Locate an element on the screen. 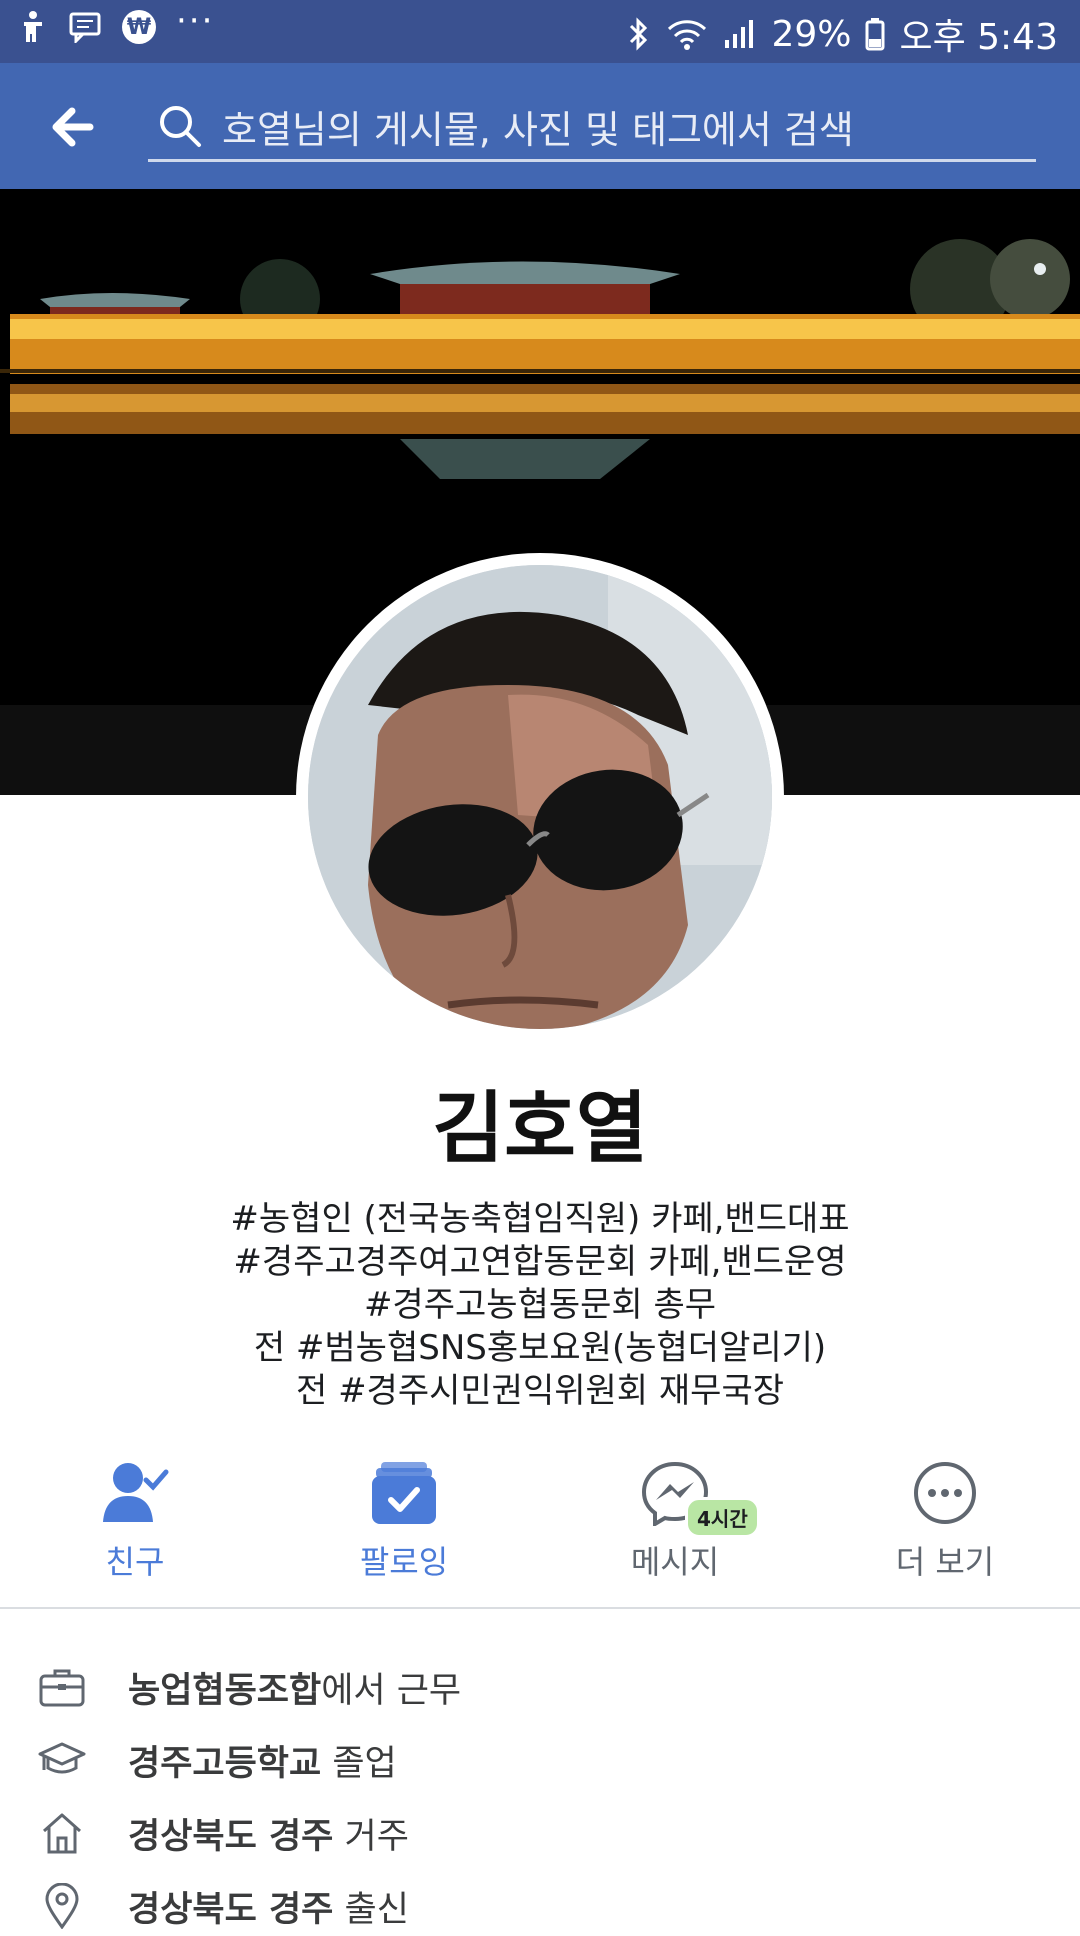  message-button: 4시간 메시지 is located at coordinates (675, 1519).